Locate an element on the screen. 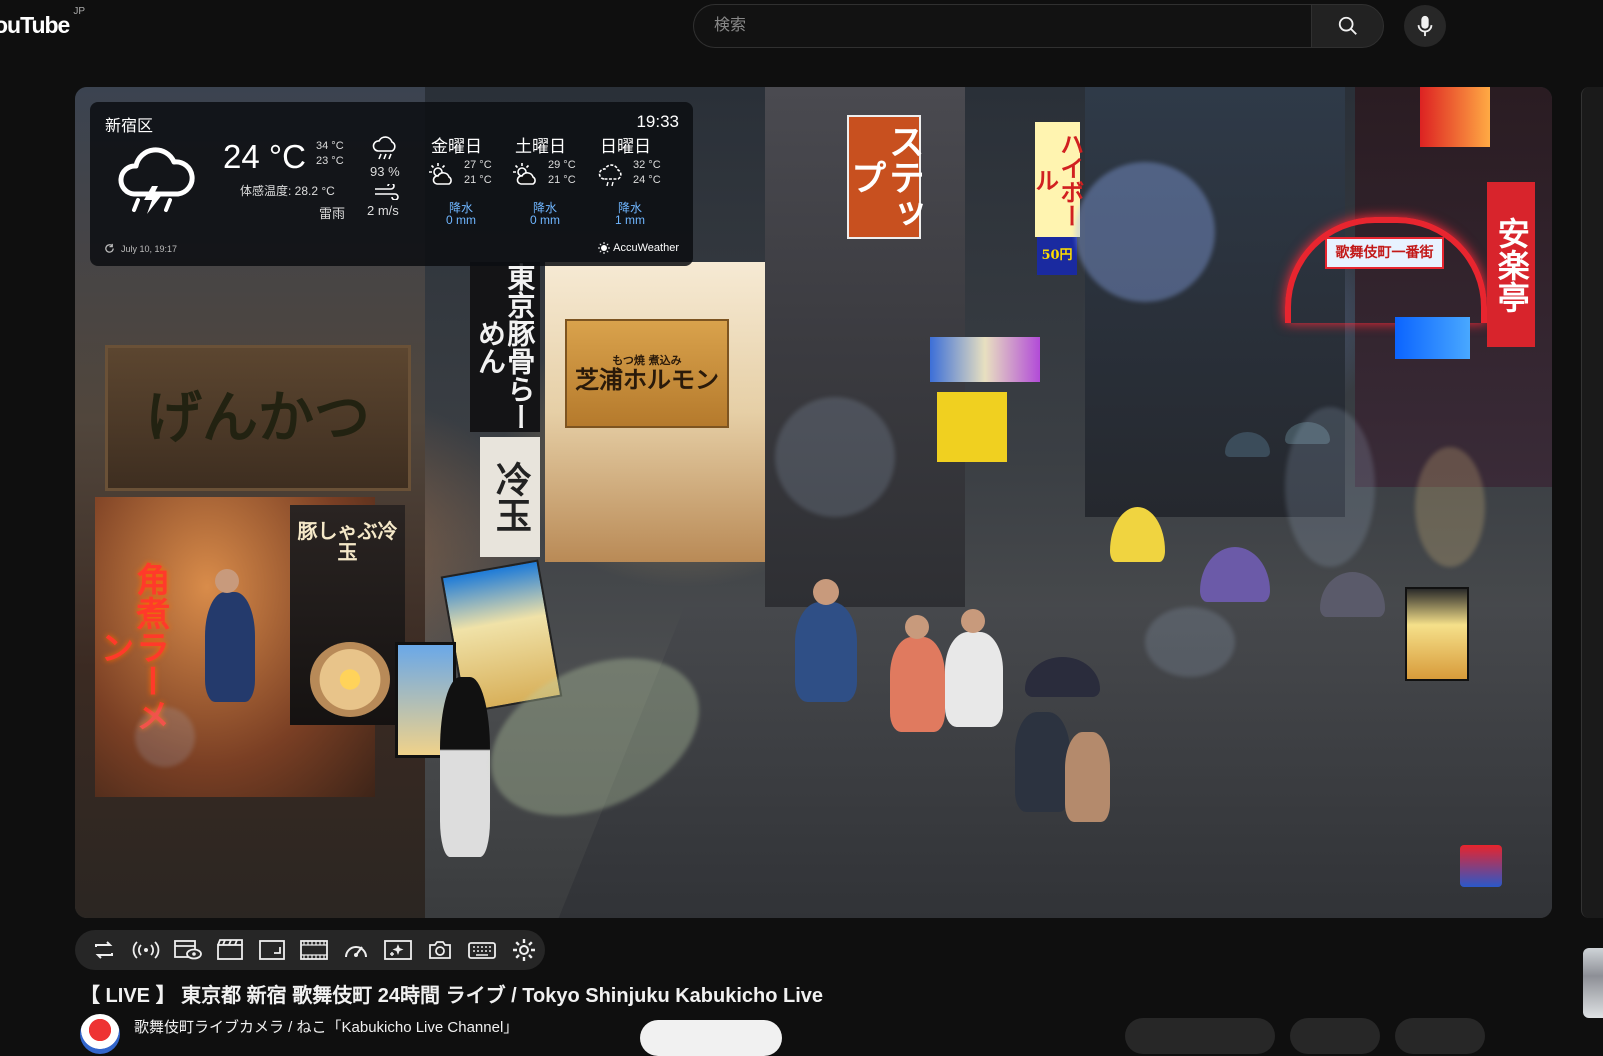 The width and height of the screenshot is (1603, 1056). speedometer-icon is located at coordinates (356, 952).